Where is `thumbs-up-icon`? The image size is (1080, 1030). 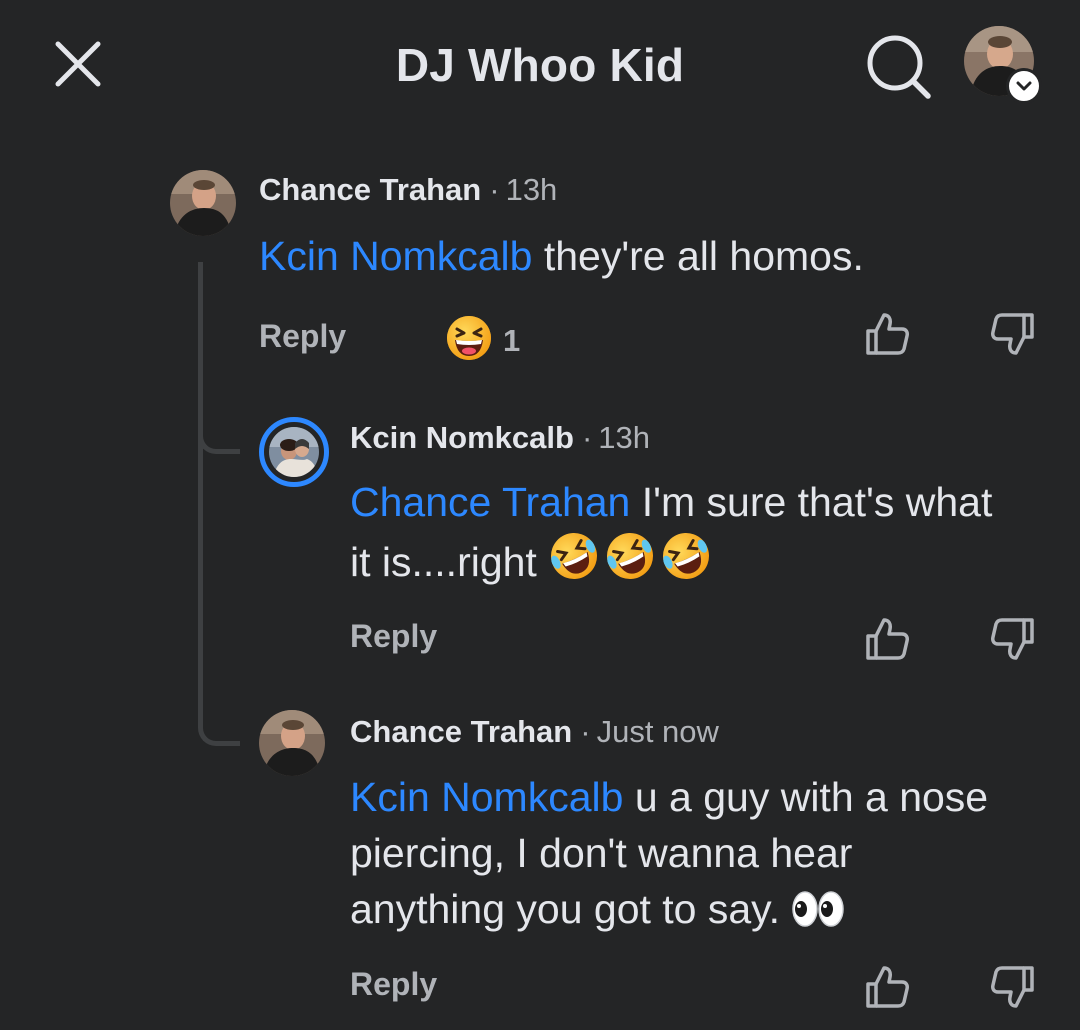 thumbs-up-icon is located at coordinates (887, 987).